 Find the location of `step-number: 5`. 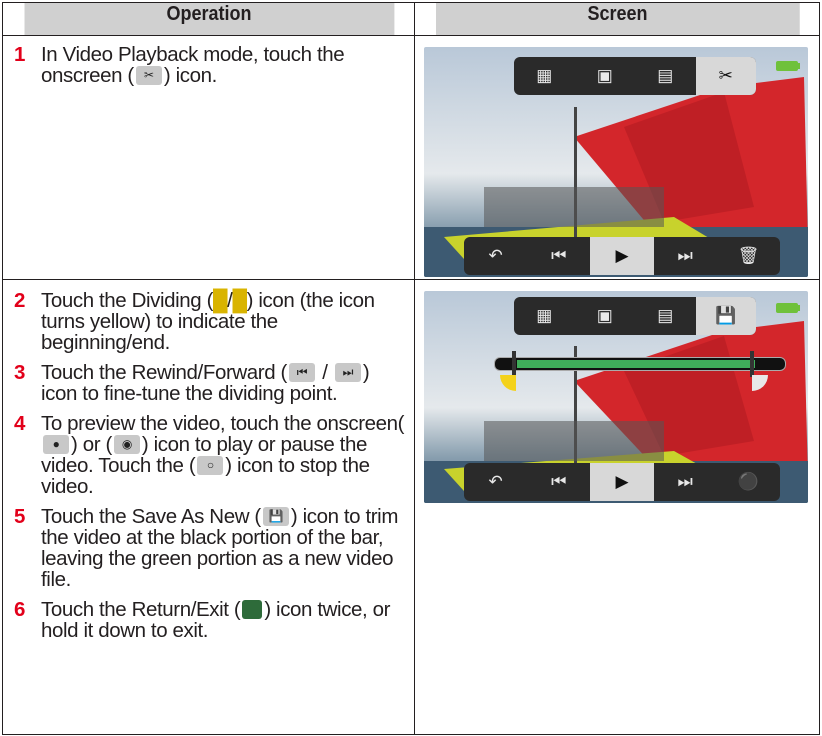

step-number: 5 is located at coordinates (20, 516).